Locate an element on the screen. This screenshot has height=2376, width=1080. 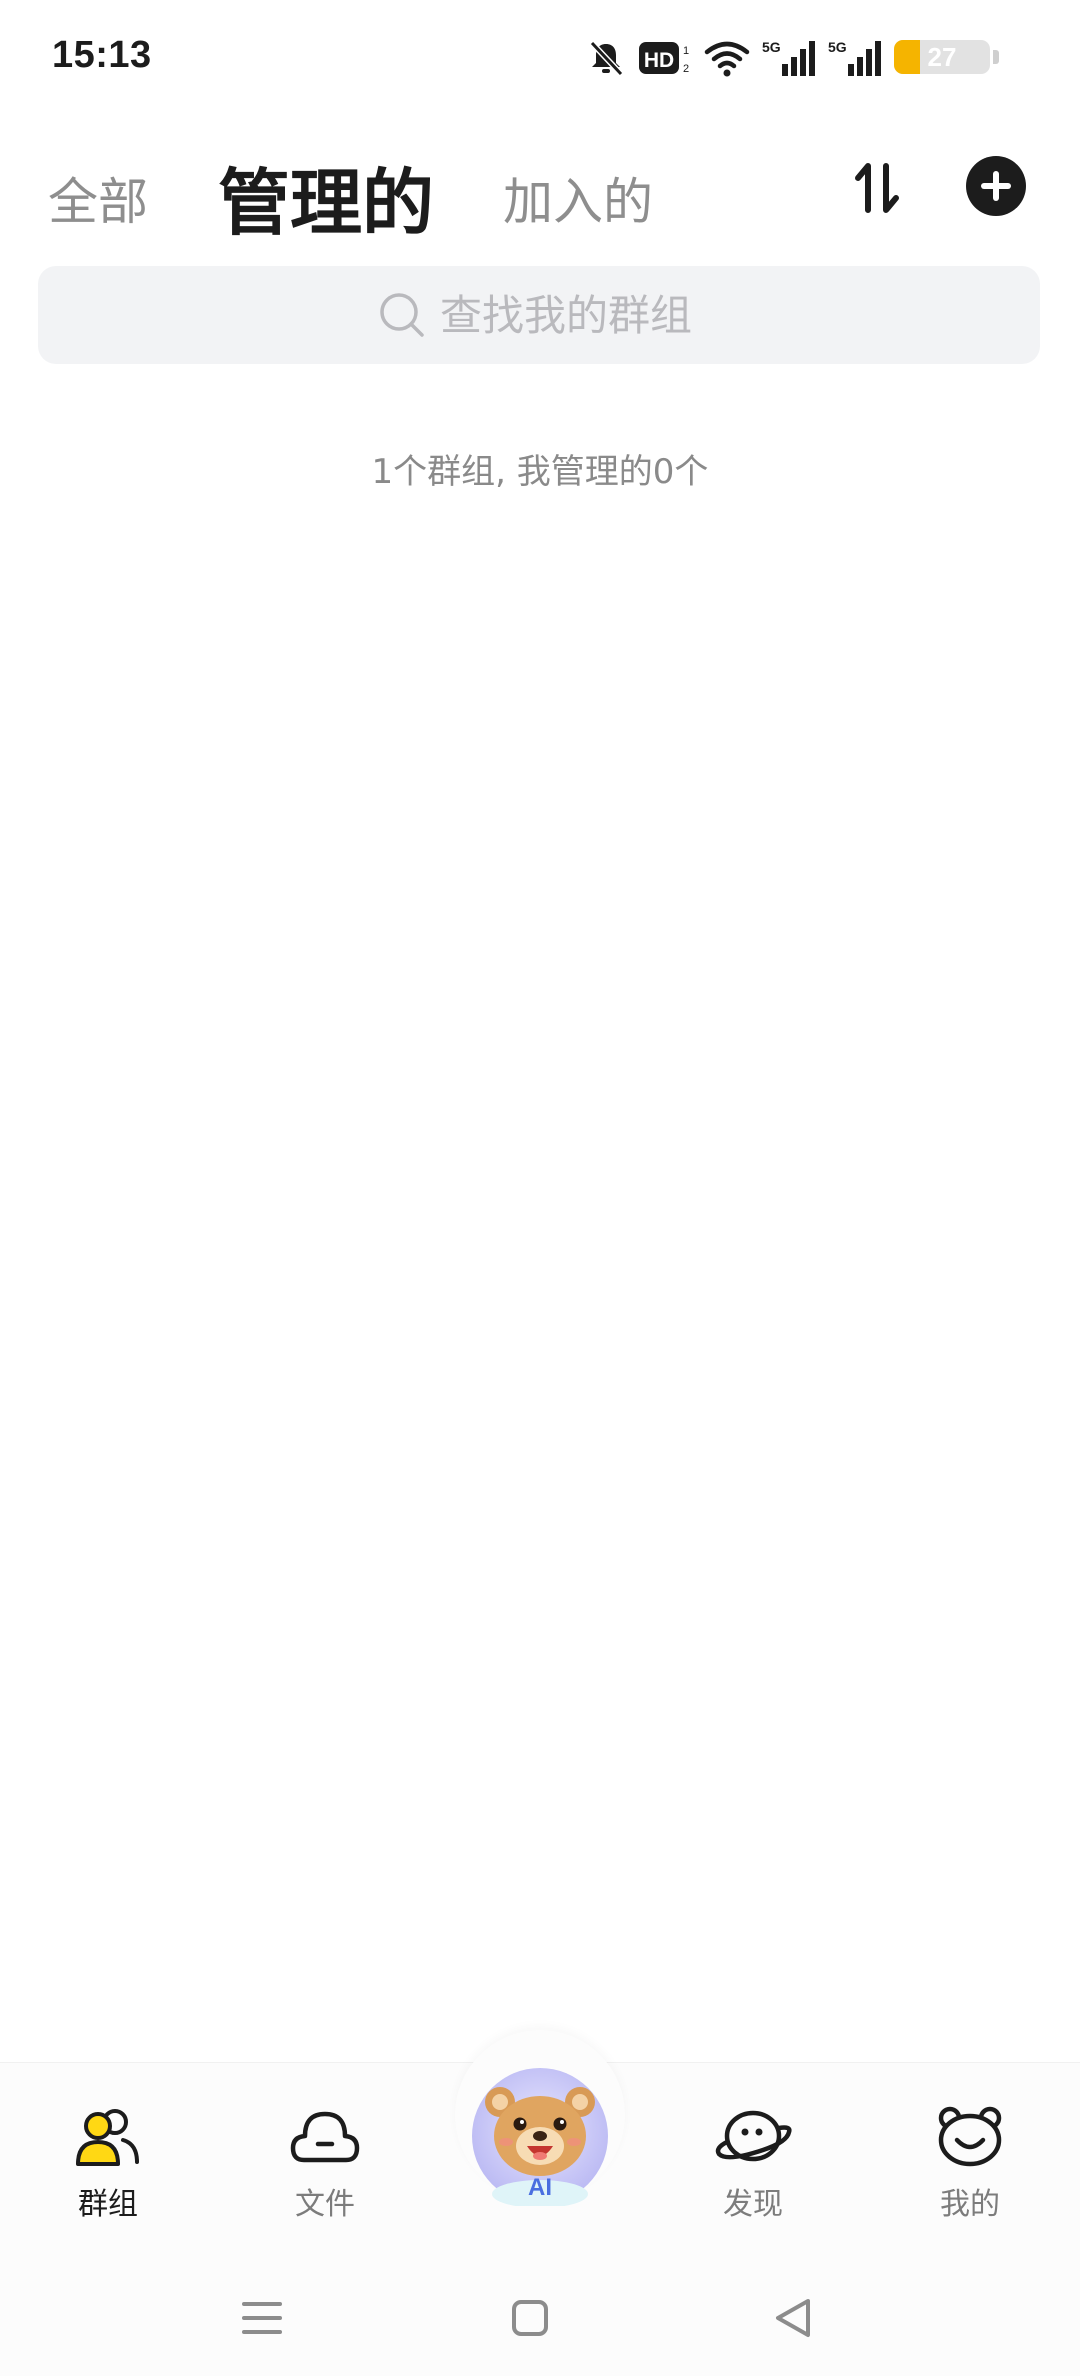
ai-bear-avatar-icon: AI is located at coordinates (540, 2138).